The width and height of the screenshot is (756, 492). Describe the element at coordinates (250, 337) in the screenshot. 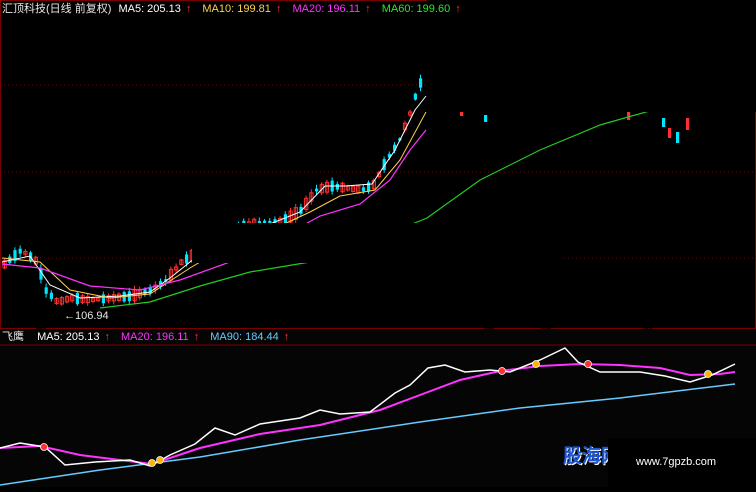

I see `sub-ma90-value: MA90: 184.44 ↑` at that location.